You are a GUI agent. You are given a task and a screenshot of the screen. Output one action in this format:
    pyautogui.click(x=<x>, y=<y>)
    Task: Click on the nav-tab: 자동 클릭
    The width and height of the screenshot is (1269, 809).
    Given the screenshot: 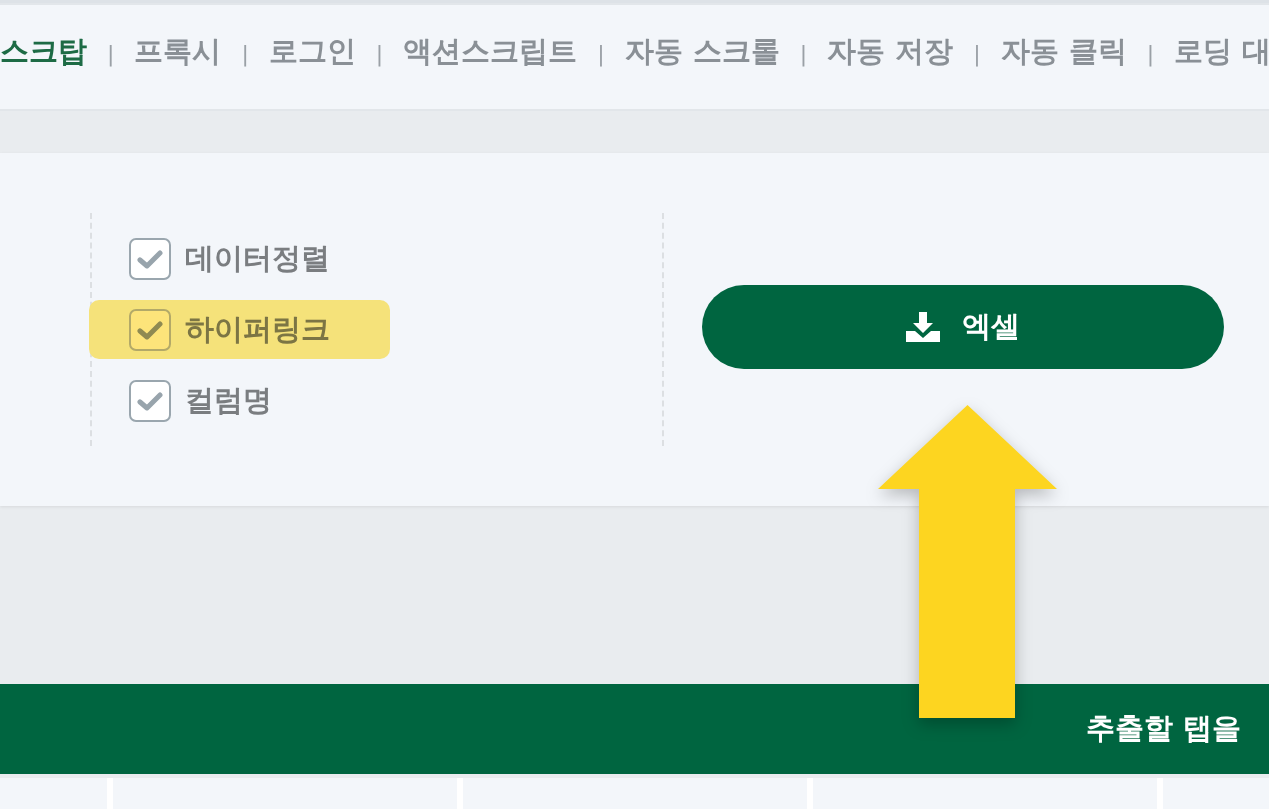 What is the action you would take?
    pyautogui.click(x=1063, y=52)
    